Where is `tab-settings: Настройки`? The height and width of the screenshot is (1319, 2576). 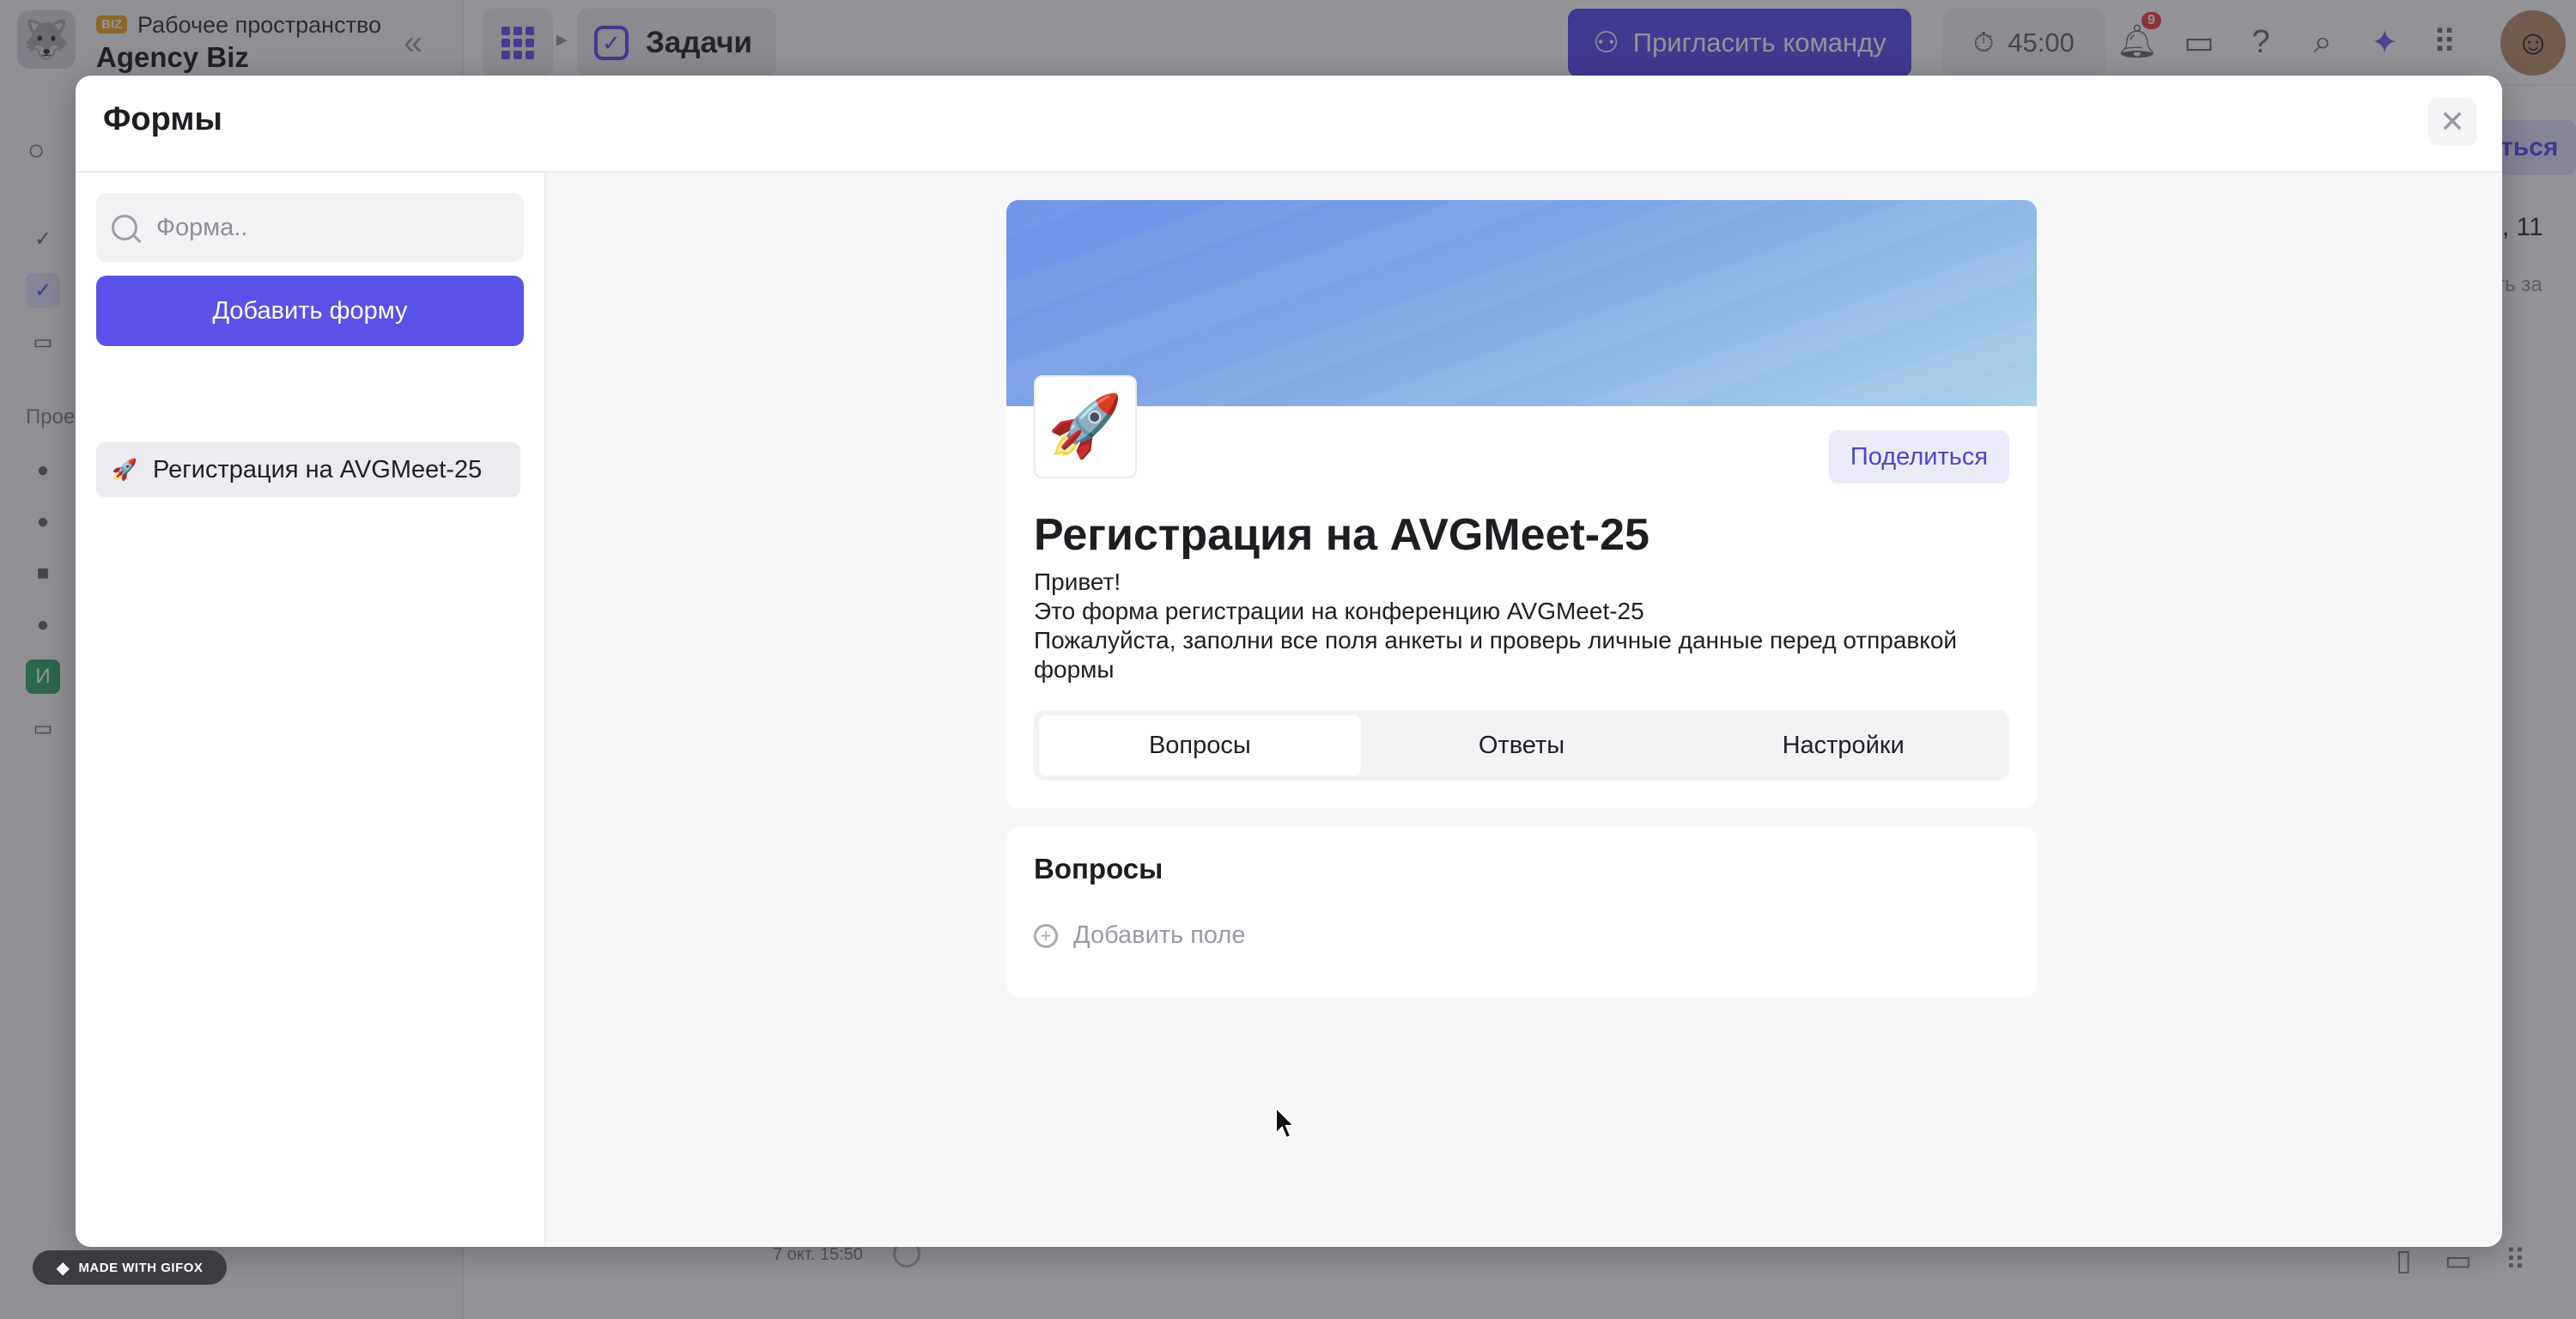 tab-settings: Настройки is located at coordinates (1843, 745).